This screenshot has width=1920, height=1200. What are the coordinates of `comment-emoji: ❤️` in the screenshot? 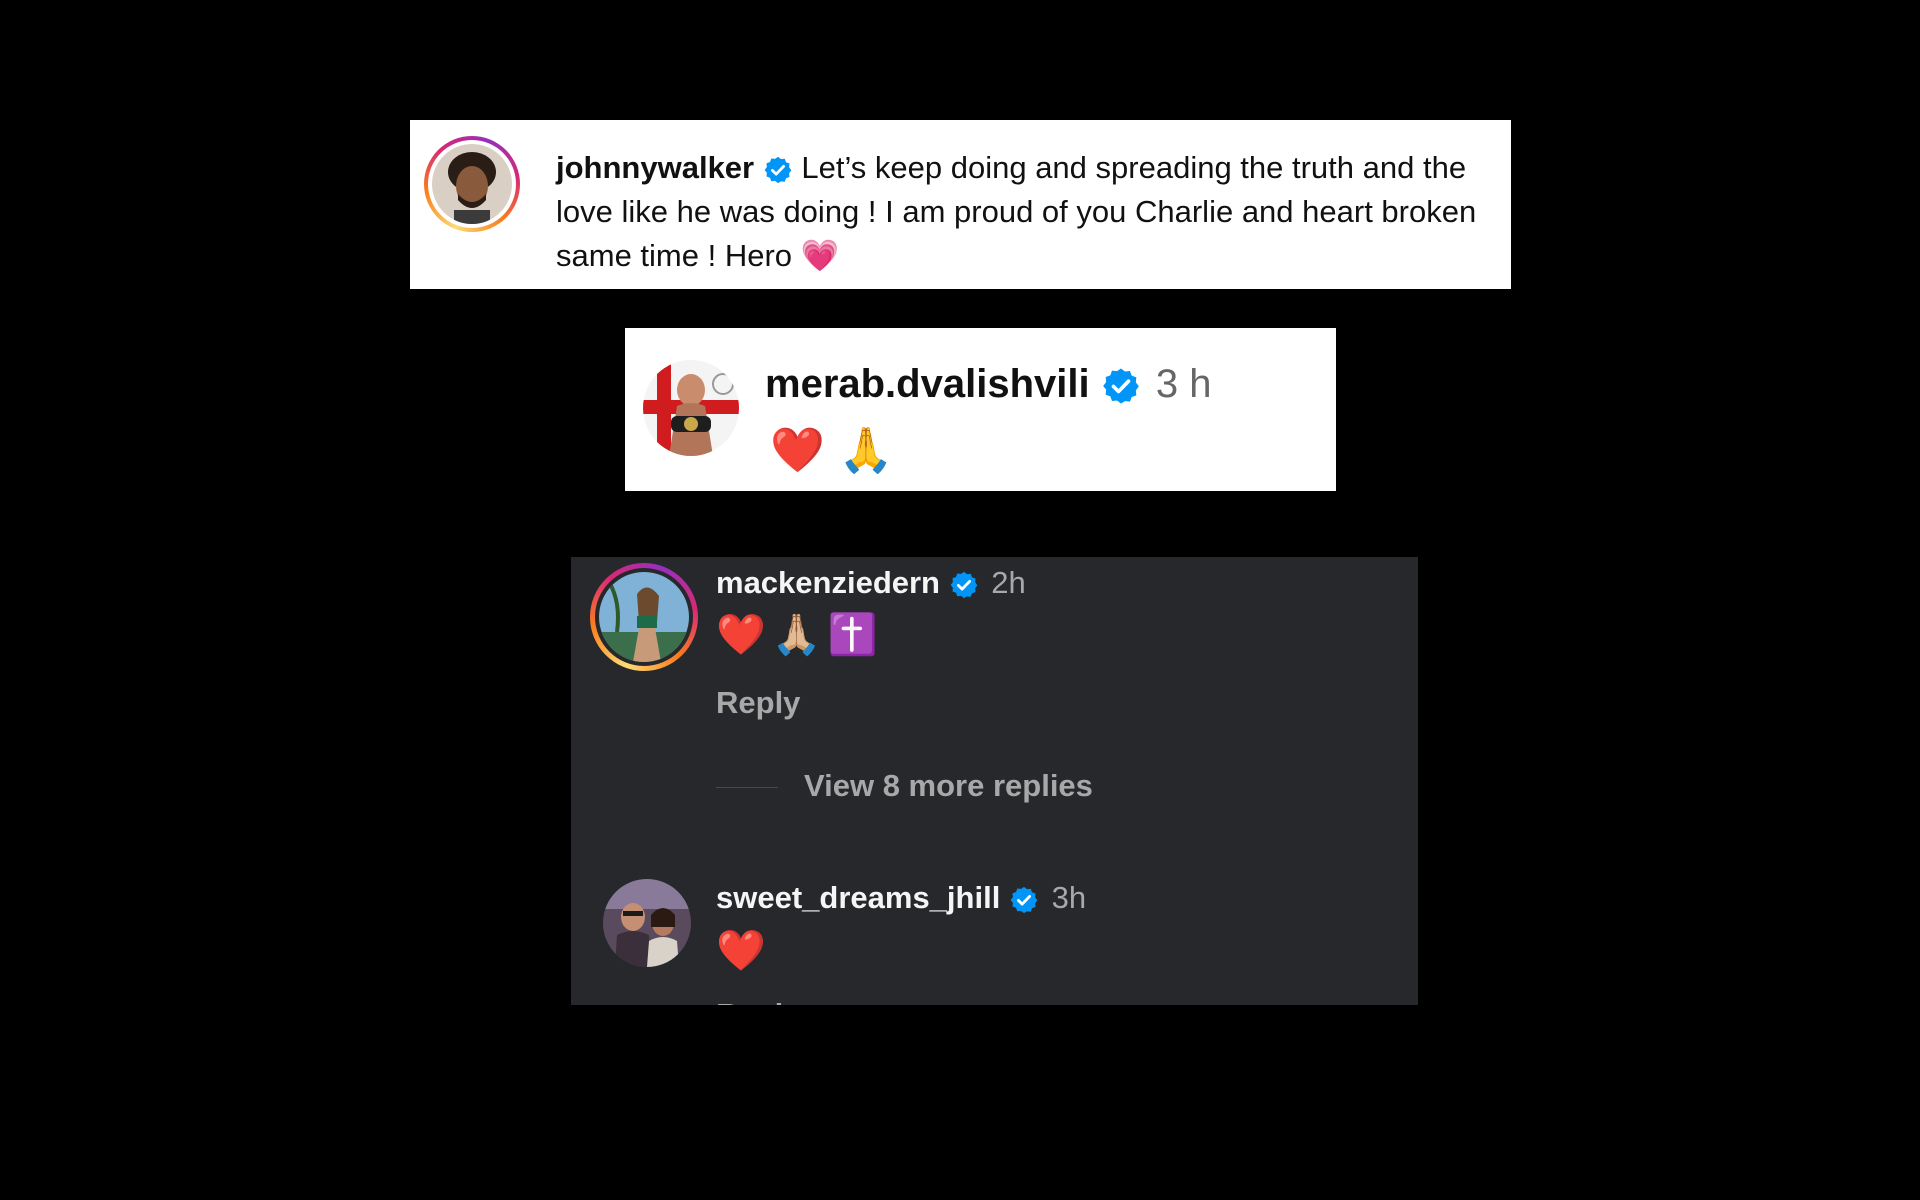 It's located at (744, 951).